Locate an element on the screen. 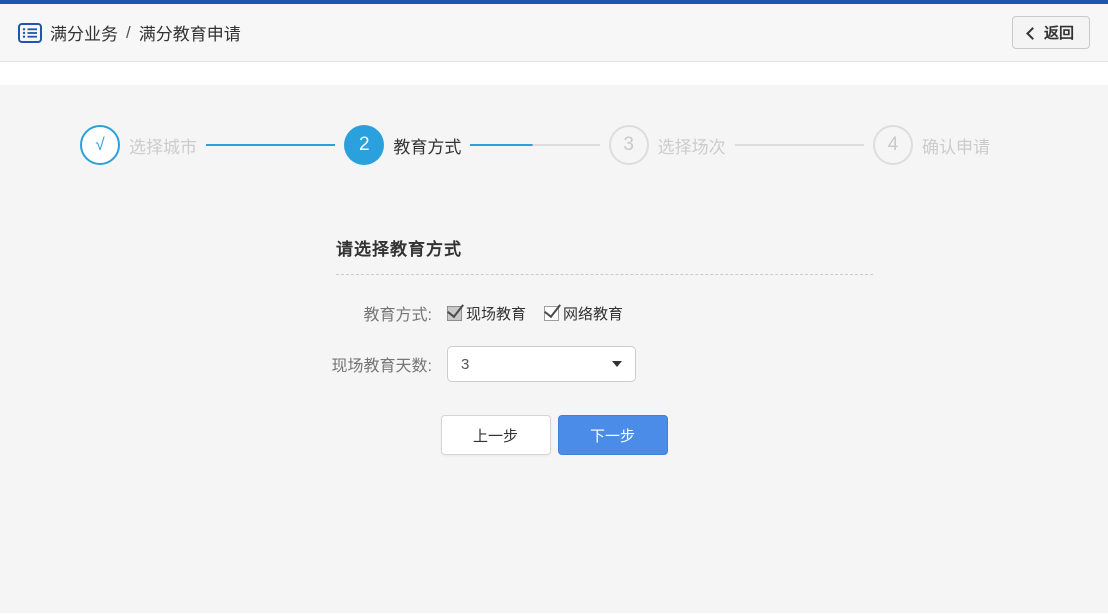  step-4-circle: 4 is located at coordinates (892, 145).